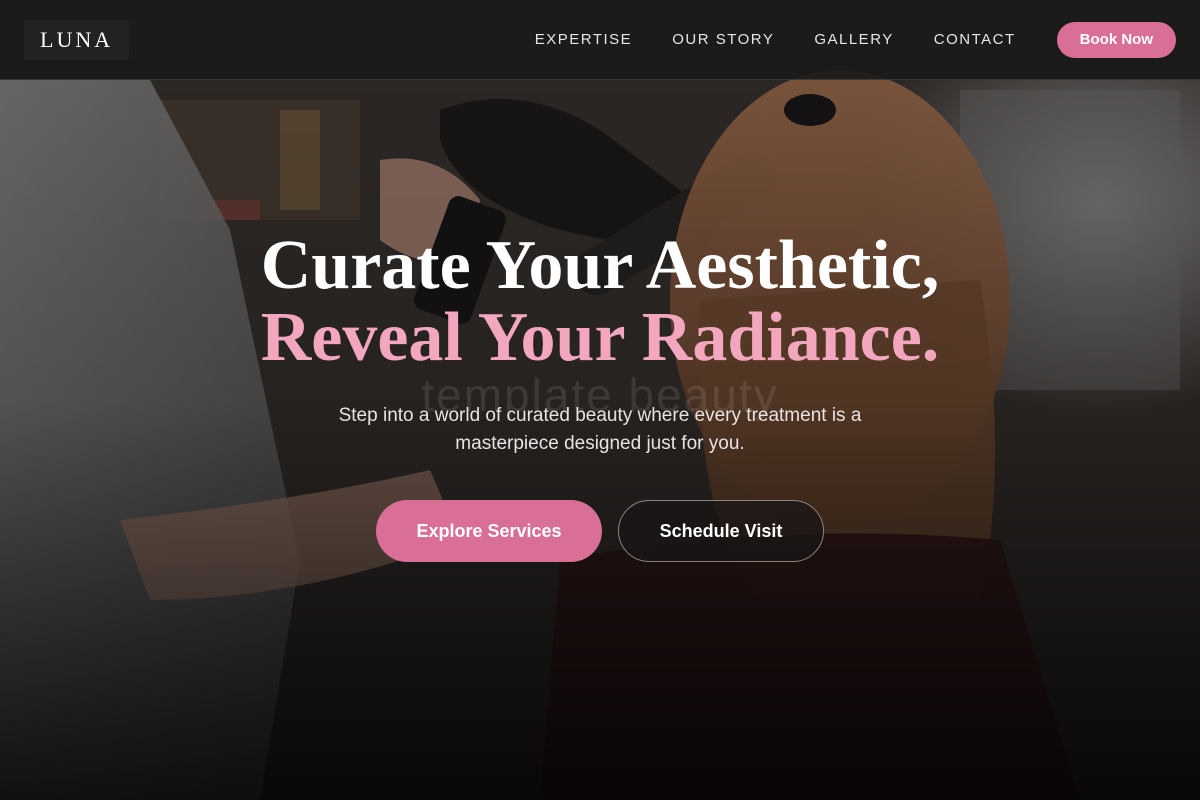  Describe the element at coordinates (1116, 39) in the screenshot. I see `book-now-button: Book Now` at that location.